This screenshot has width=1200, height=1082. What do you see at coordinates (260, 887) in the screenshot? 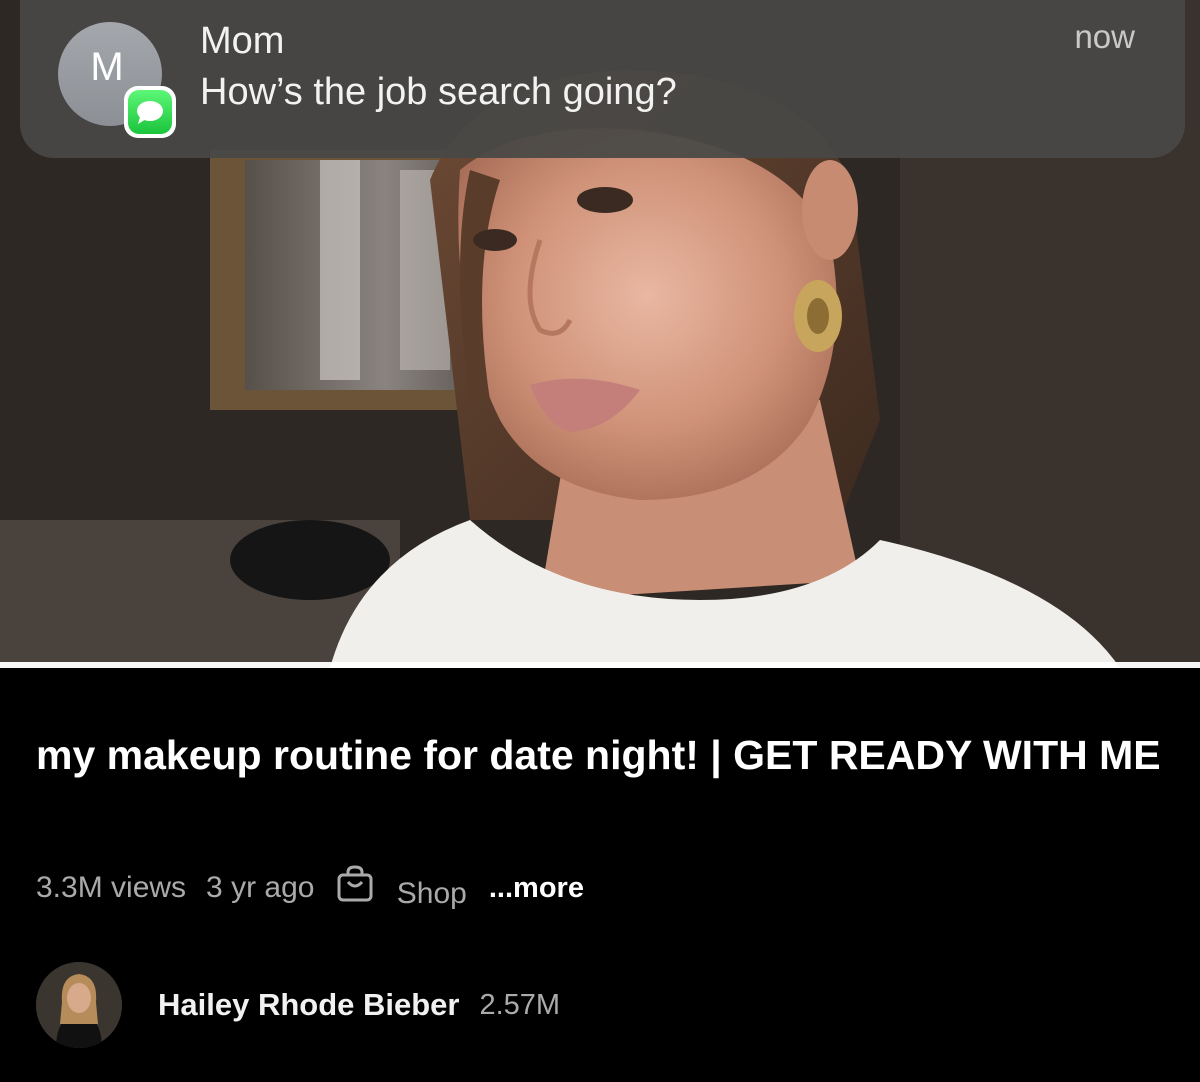
I see `upload-age: 3 yr ago` at bounding box center [260, 887].